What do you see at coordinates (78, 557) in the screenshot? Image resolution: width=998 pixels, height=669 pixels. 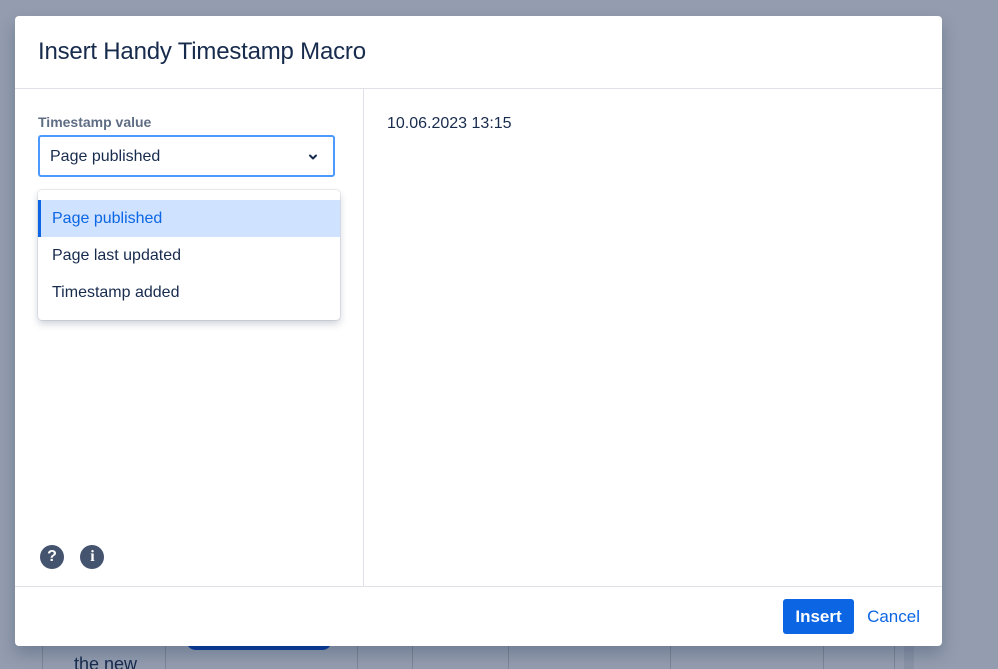 I see `help-icons: ? i` at bounding box center [78, 557].